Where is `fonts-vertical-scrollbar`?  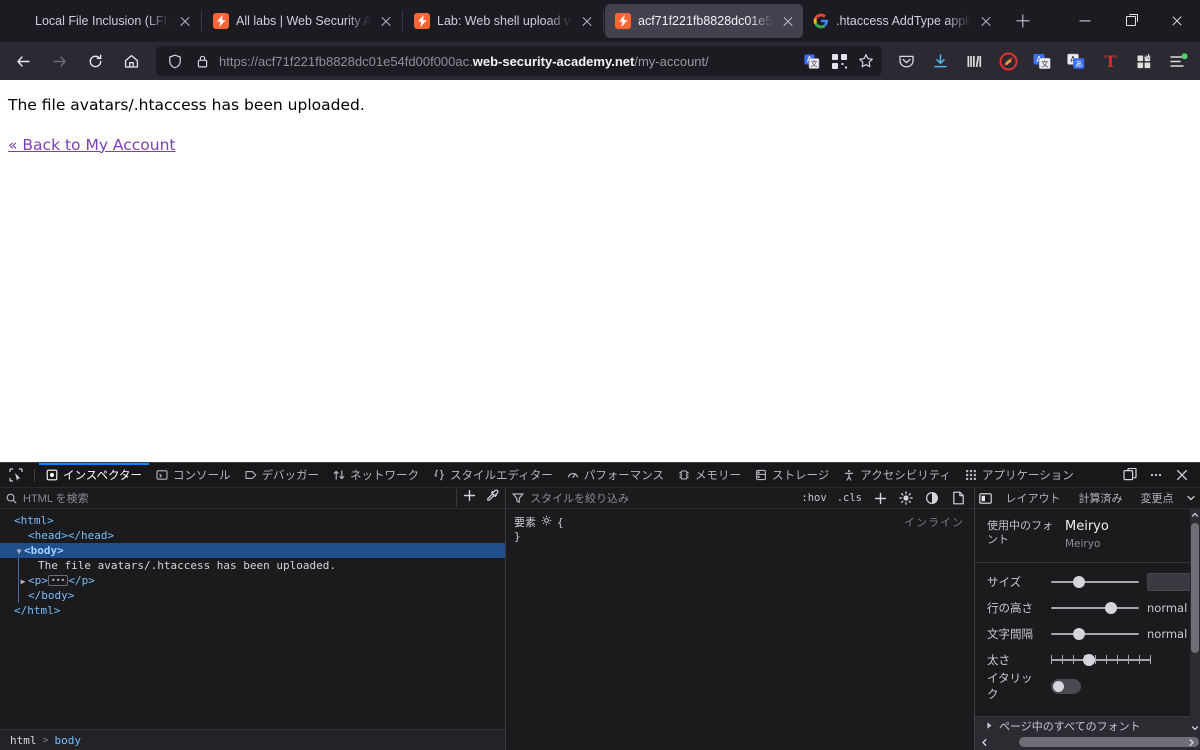 fonts-vertical-scrollbar is located at coordinates (1195, 621).